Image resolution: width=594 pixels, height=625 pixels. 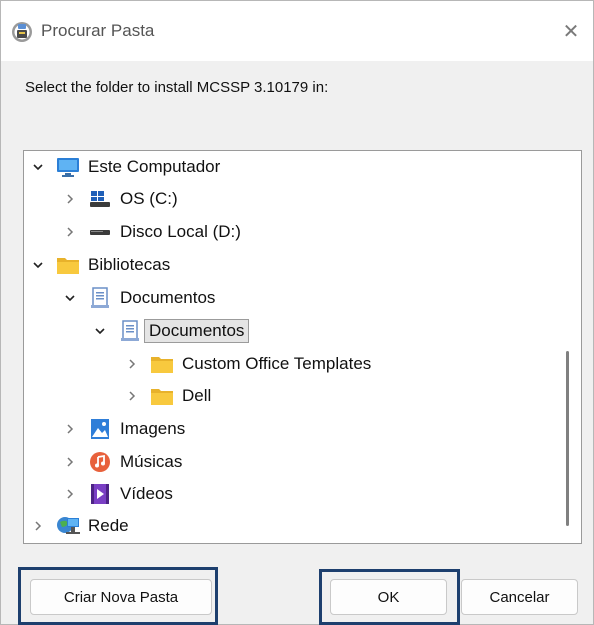 What do you see at coordinates (153, 428) in the screenshot?
I see `tree-node-label: Imagens` at bounding box center [153, 428].